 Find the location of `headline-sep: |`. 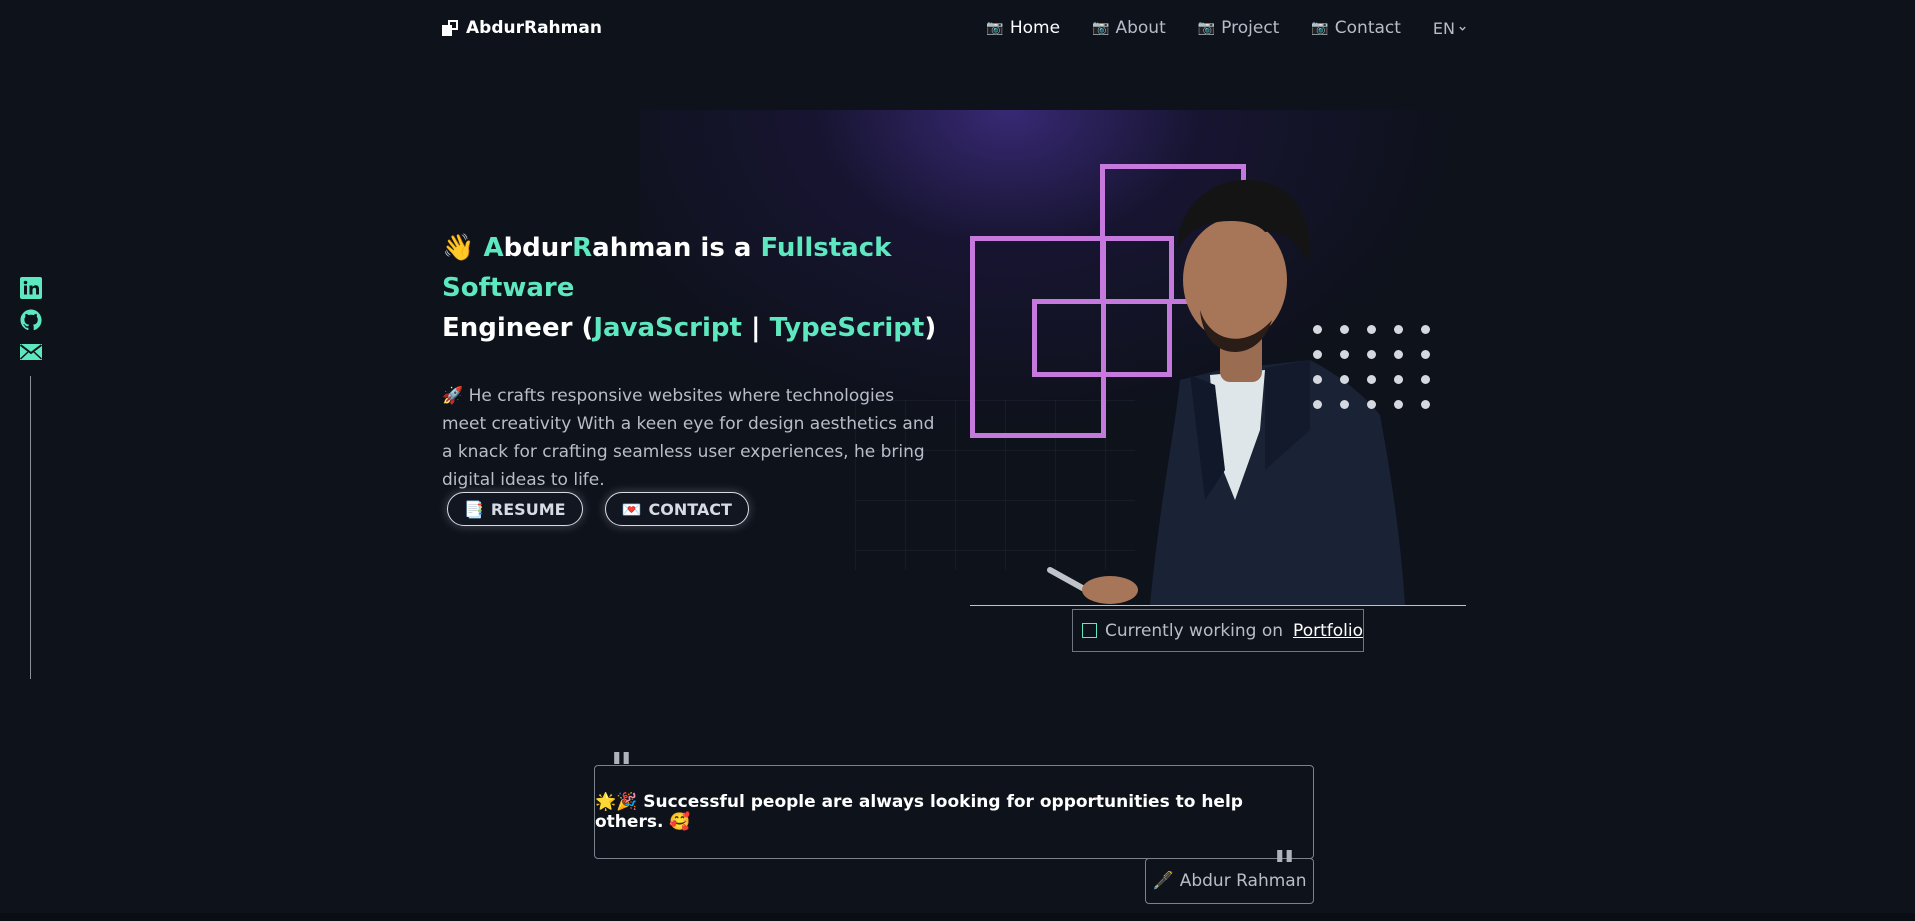

headline-sep: | is located at coordinates (755, 328).